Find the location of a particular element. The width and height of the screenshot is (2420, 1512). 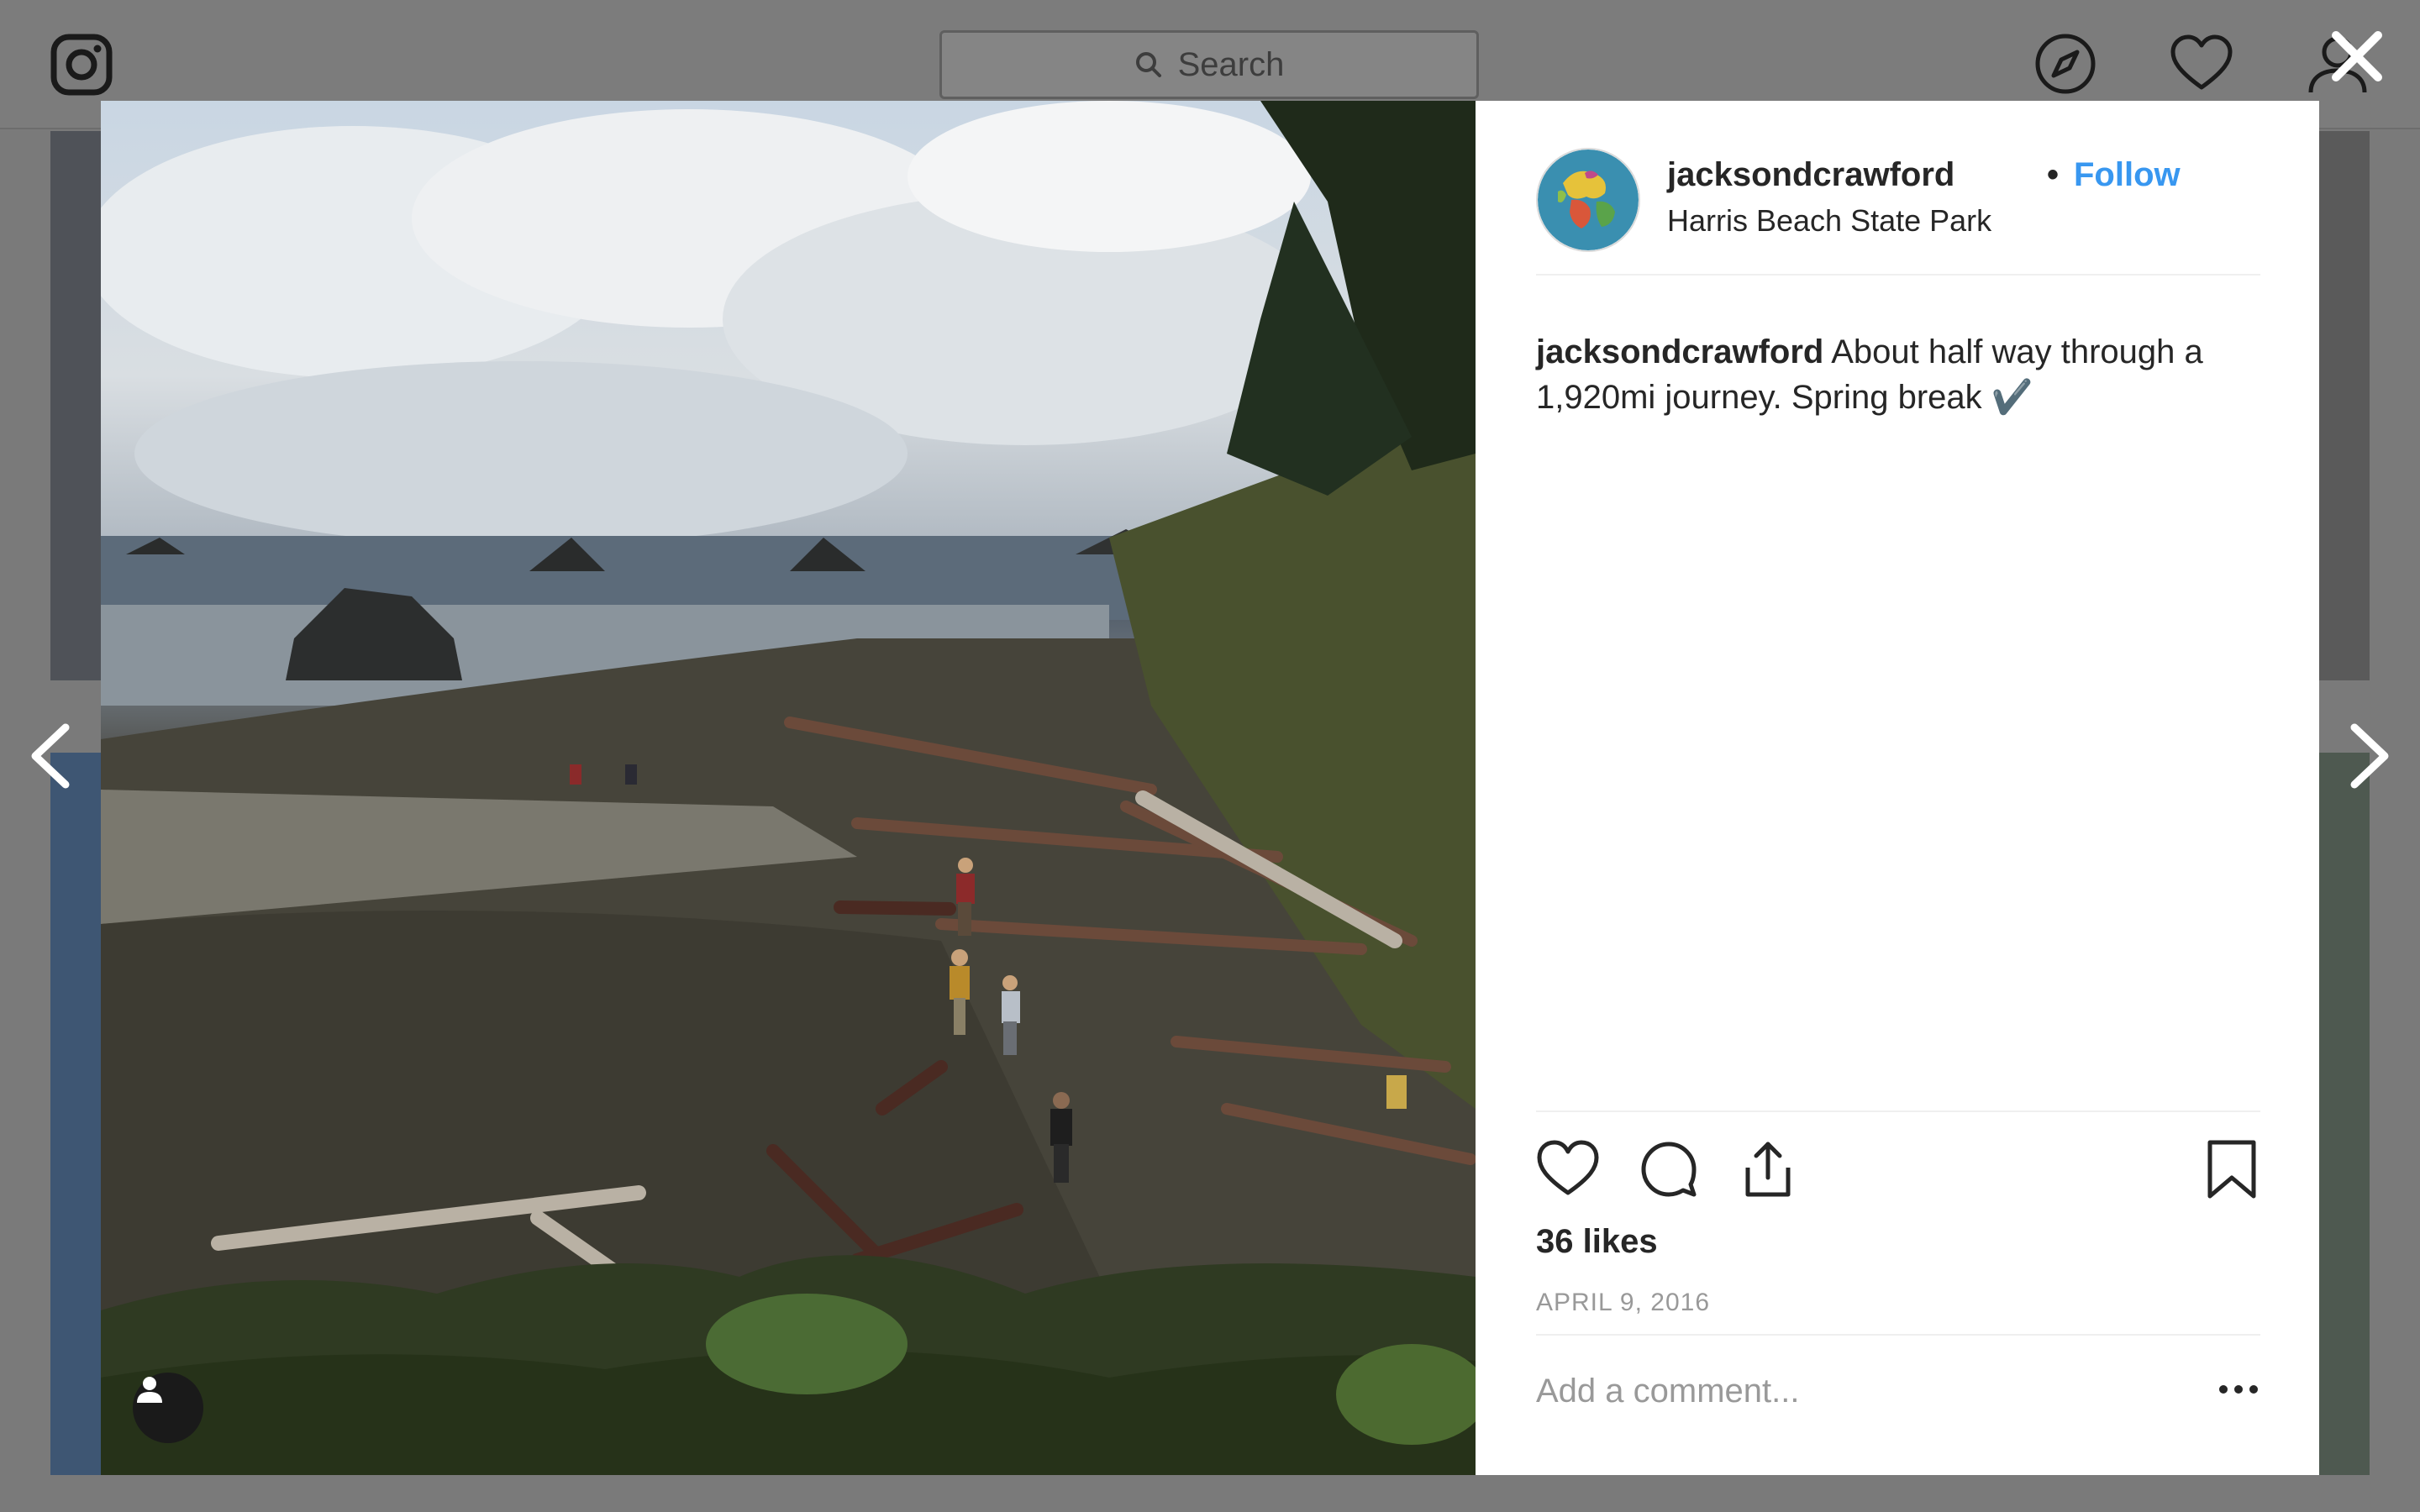

caption-username: jacksondcrawford is located at coordinates (1680, 351).